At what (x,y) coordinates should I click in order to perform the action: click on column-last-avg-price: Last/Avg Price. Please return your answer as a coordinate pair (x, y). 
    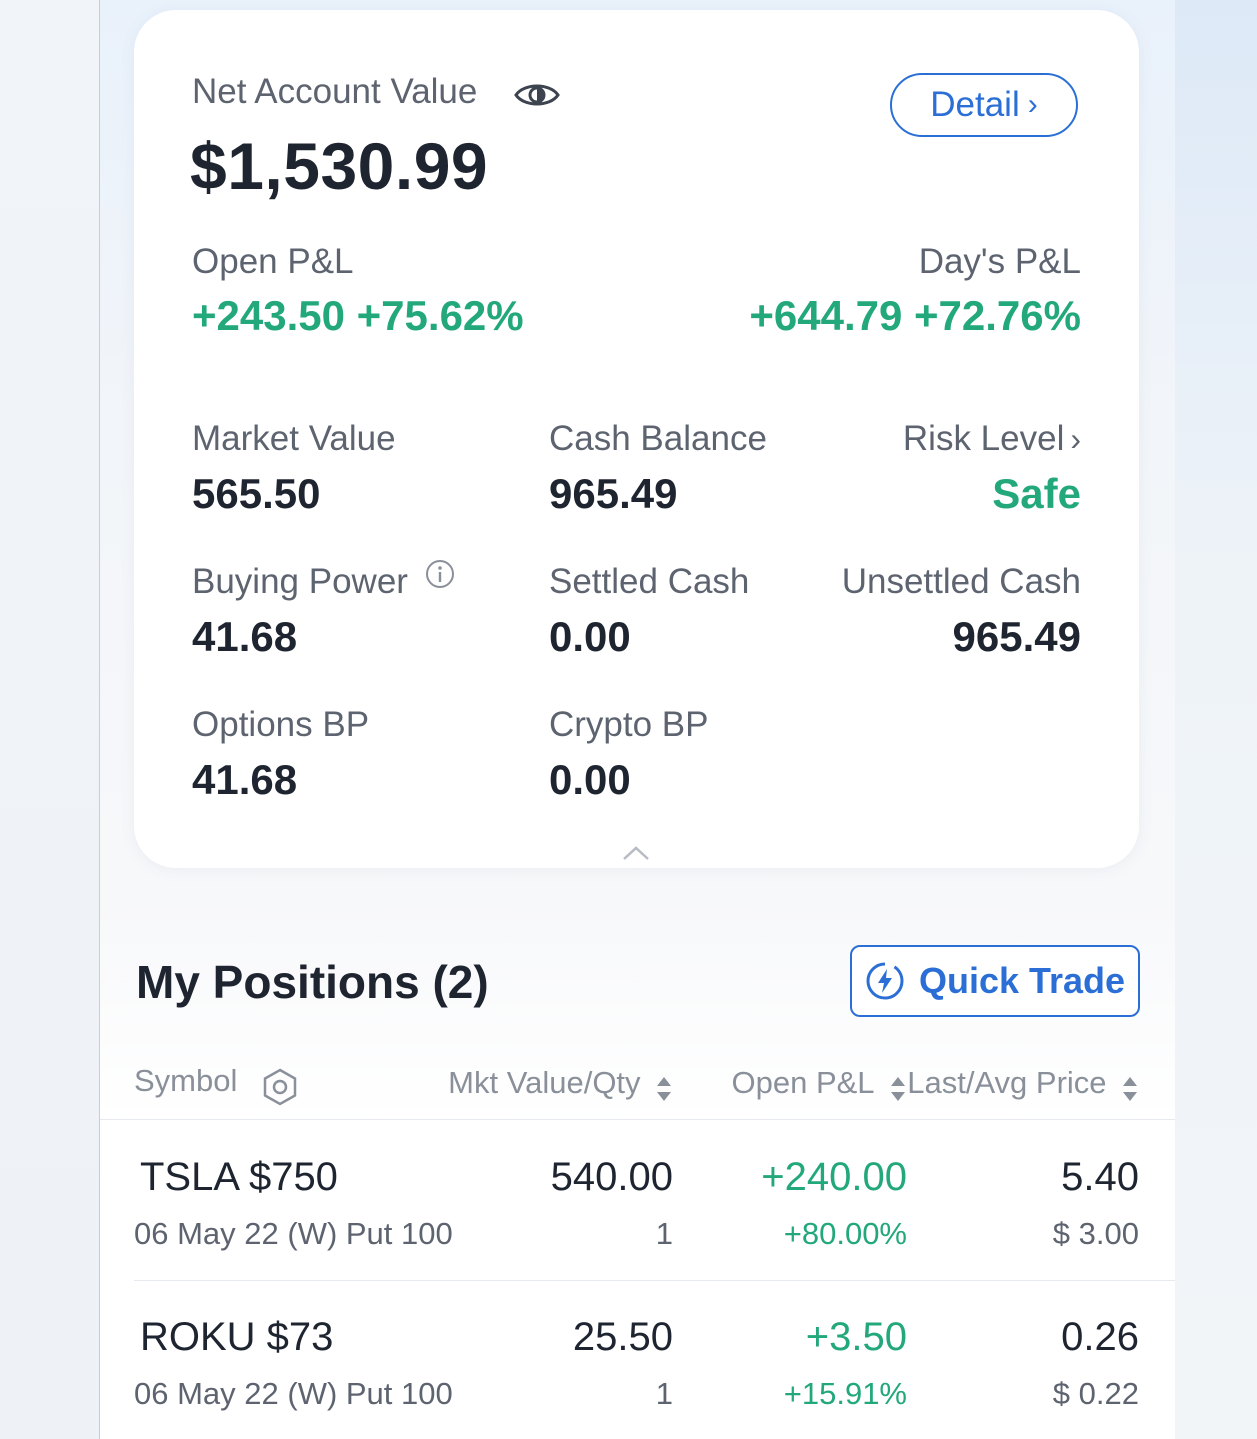
    Looking at the image, I should click on (1023, 1084).